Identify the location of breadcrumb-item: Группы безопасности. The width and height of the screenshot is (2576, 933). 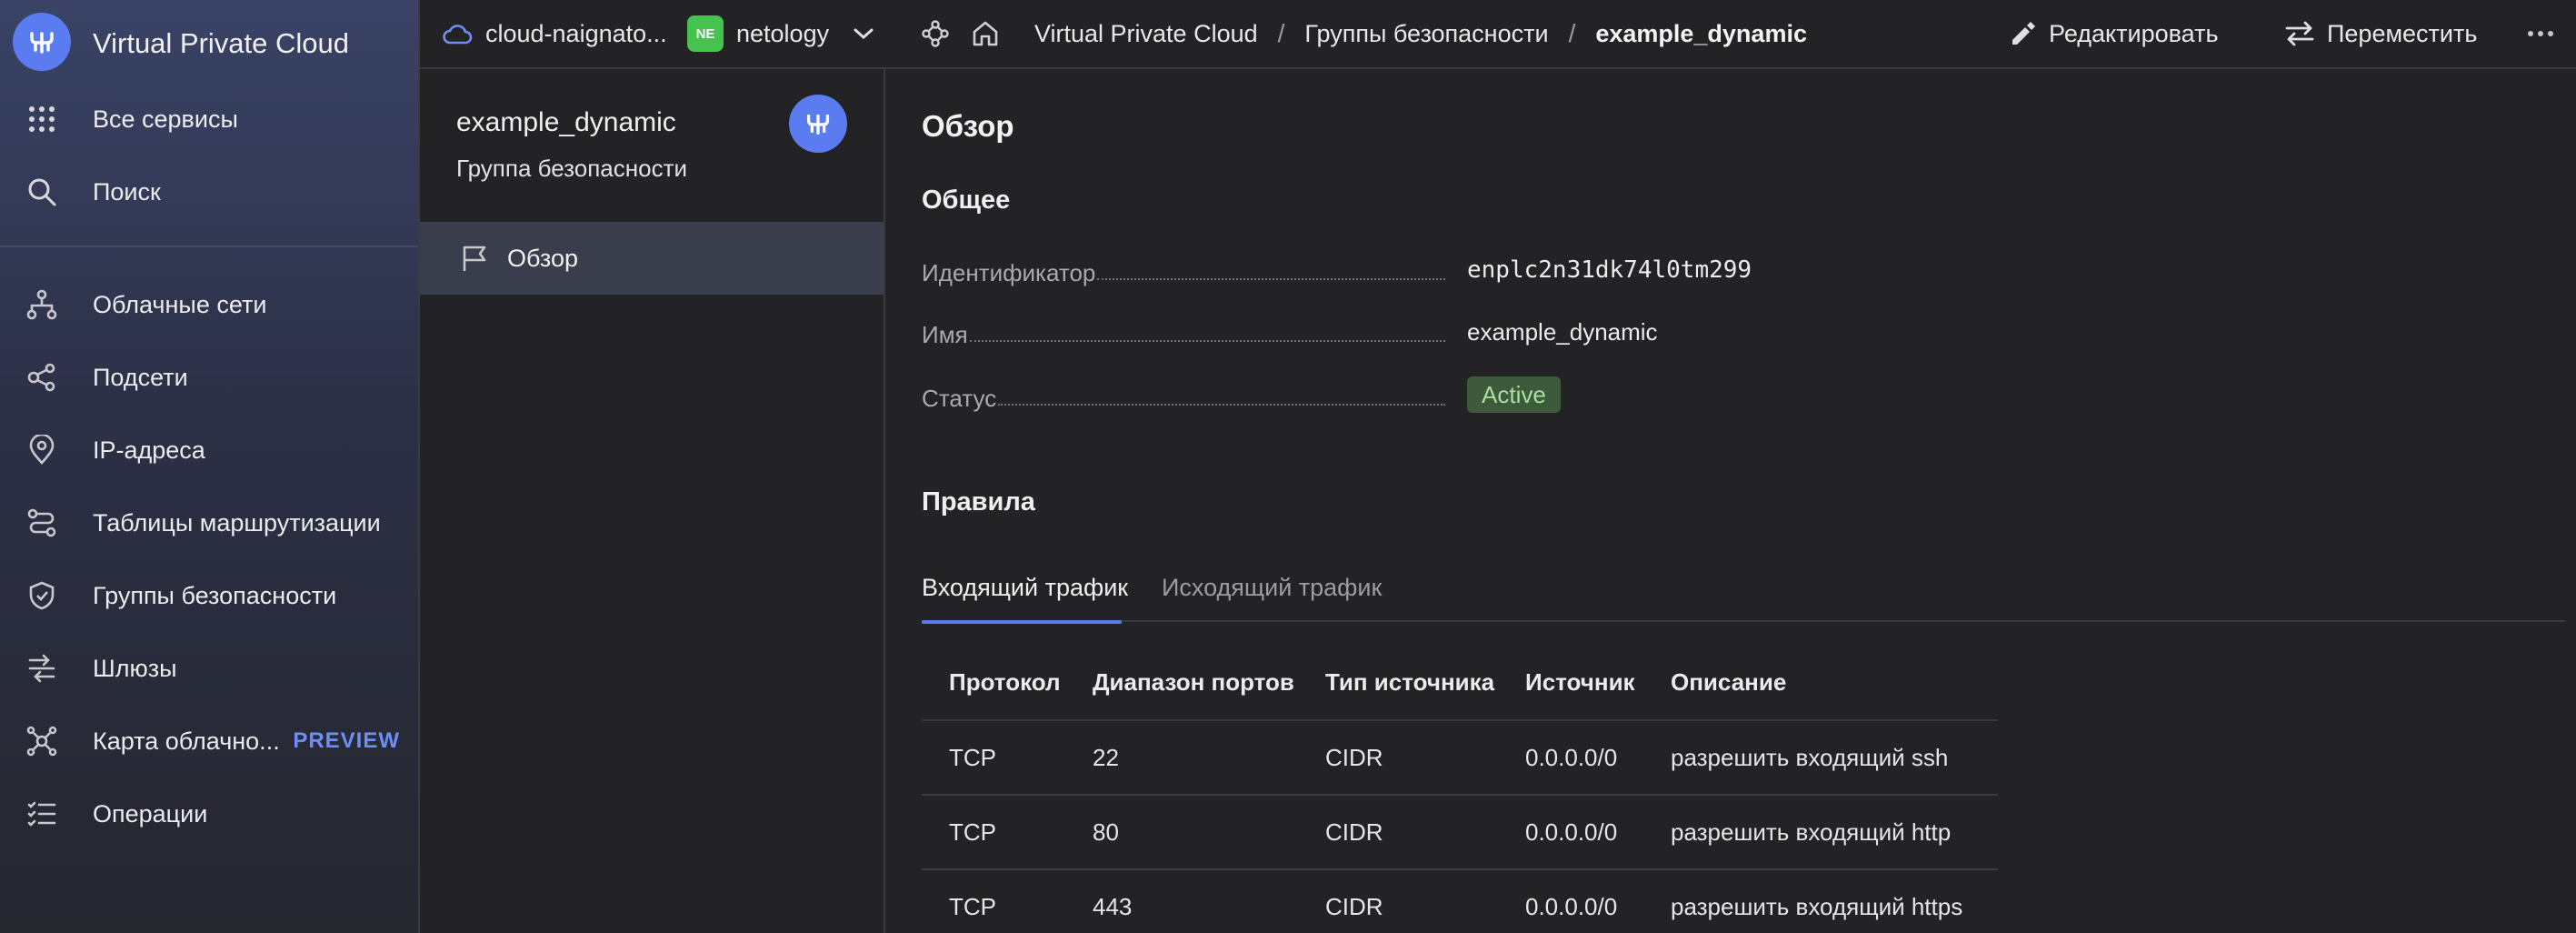
(1426, 34).